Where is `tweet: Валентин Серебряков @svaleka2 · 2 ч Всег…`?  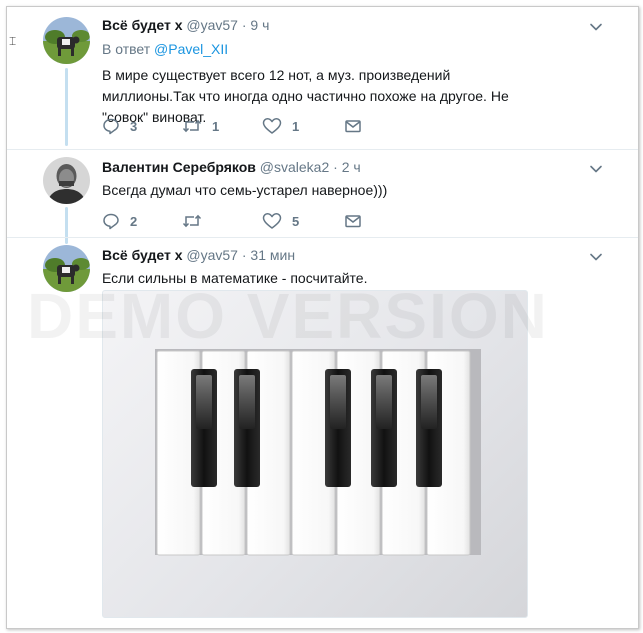 tweet: Валентин Серебряков @svaleka2 · 2 ч Всег… is located at coordinates (322, 193).